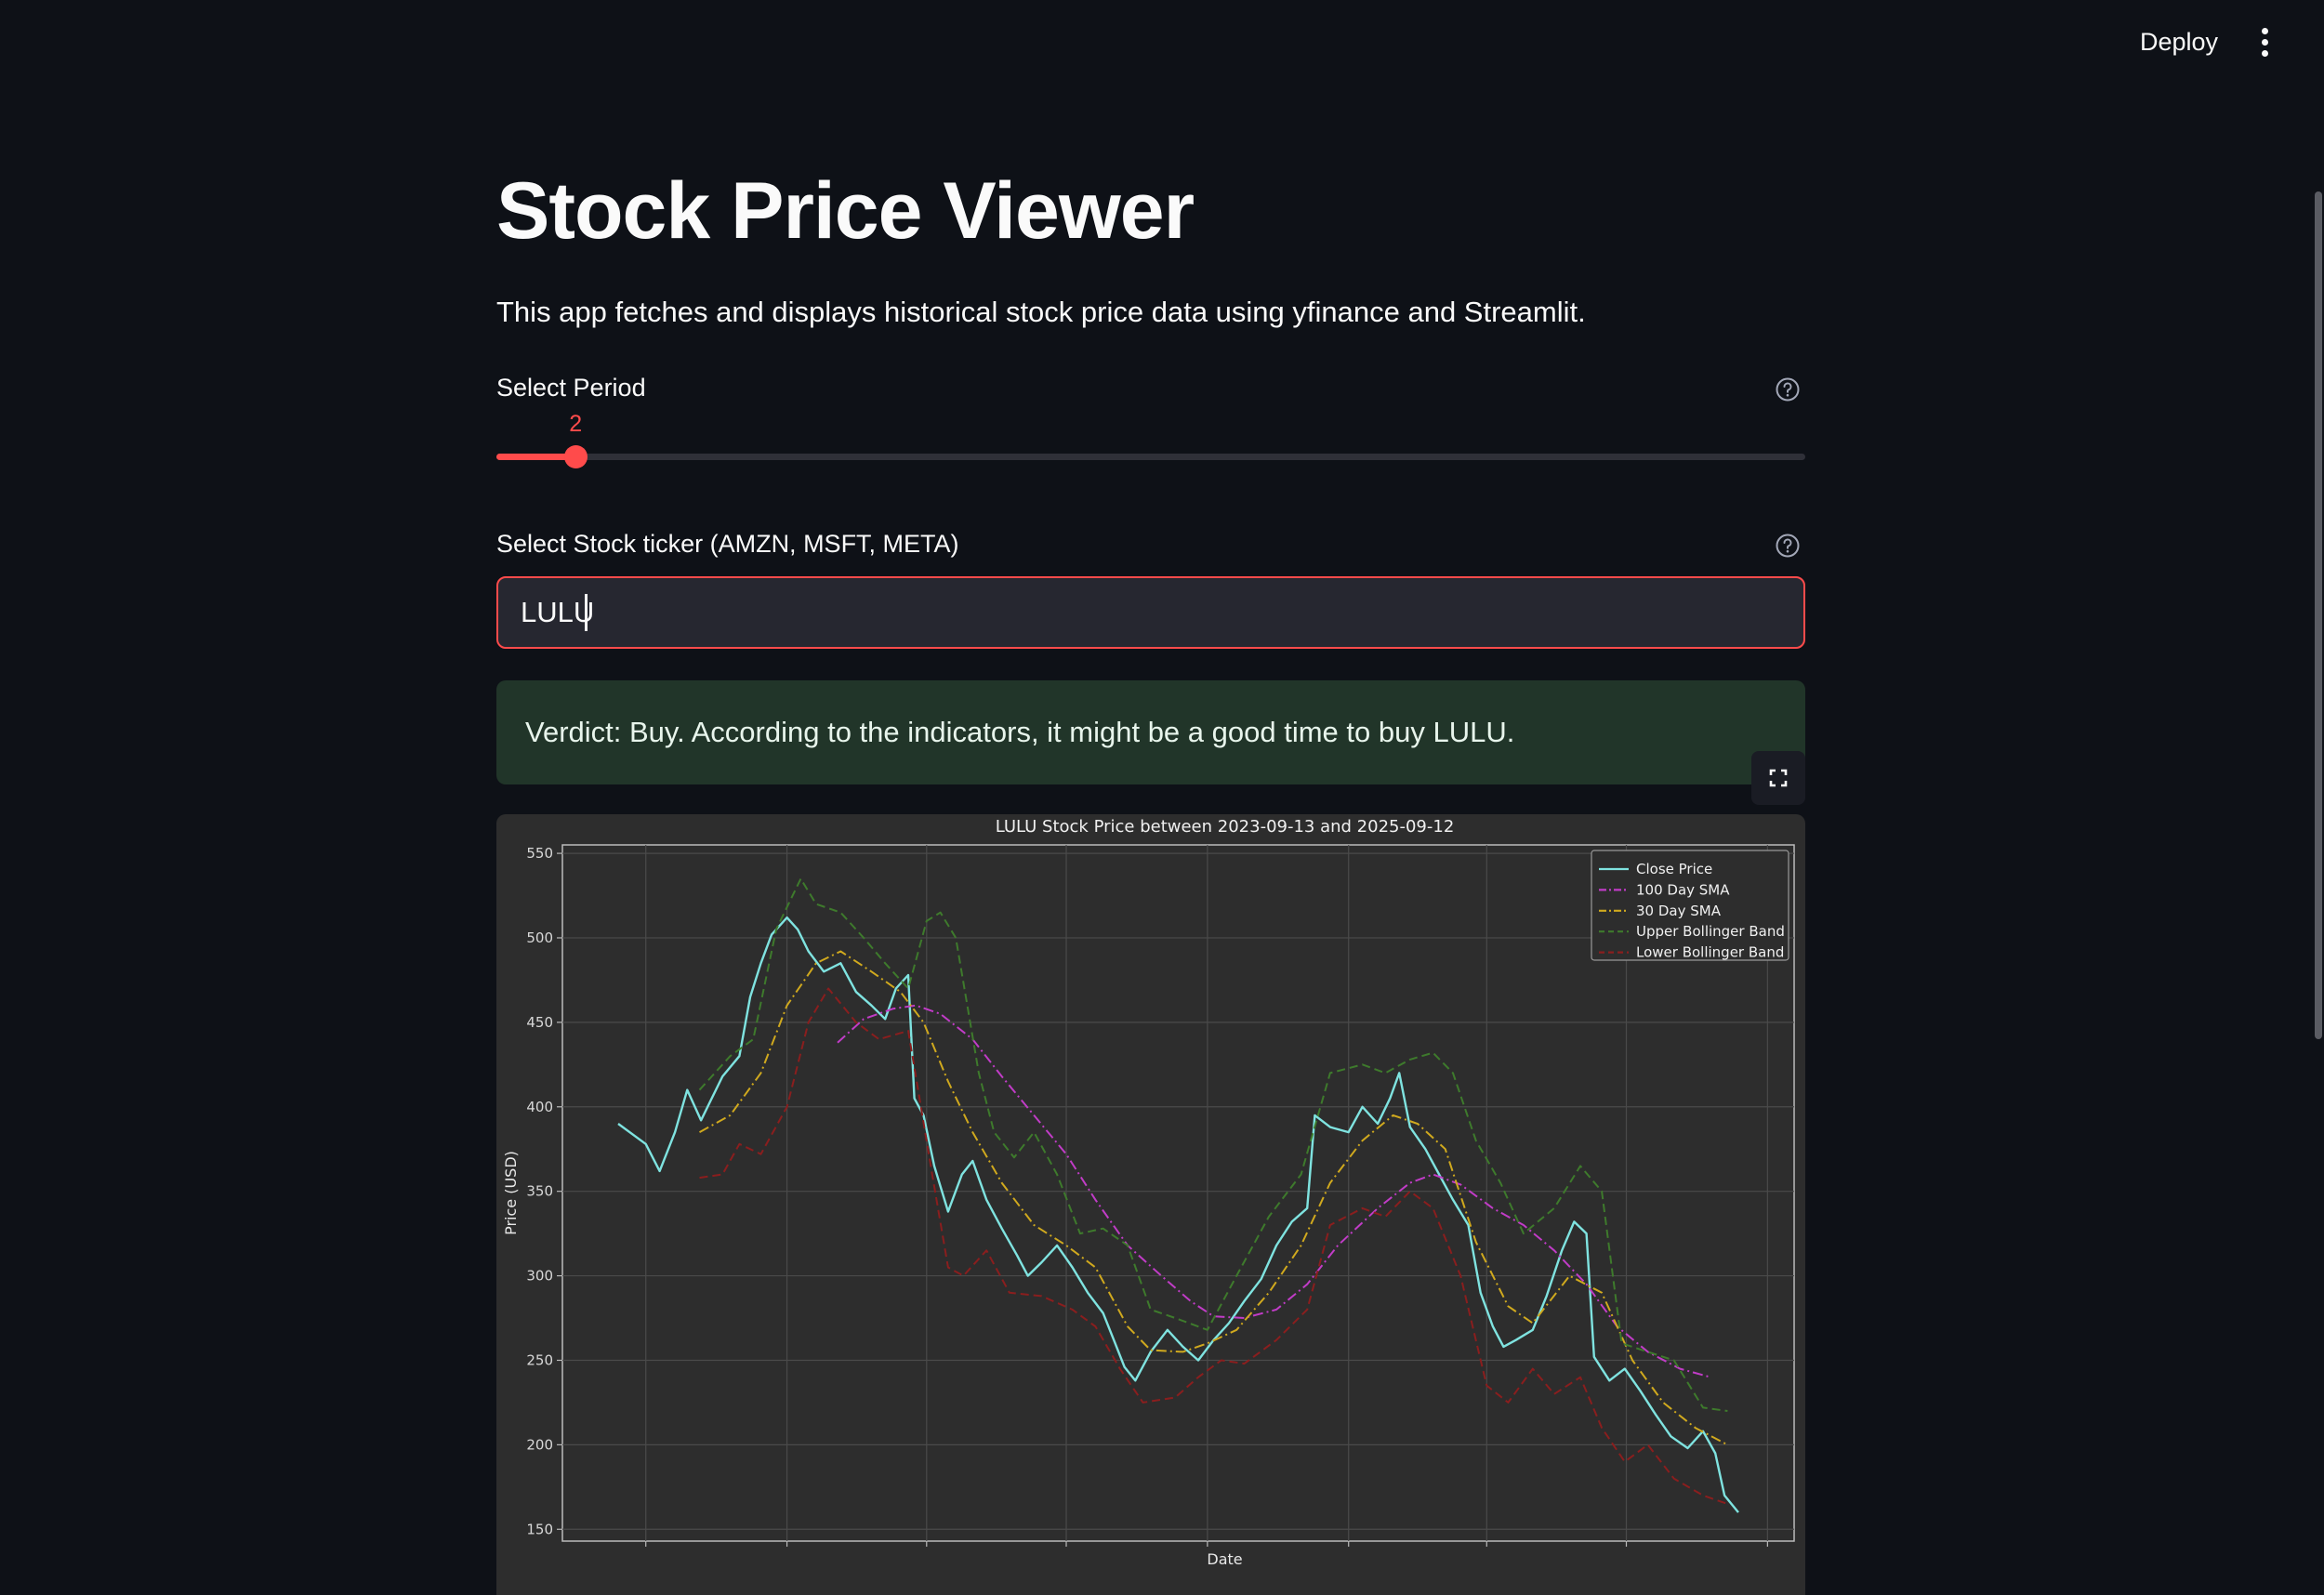 This screenshot has height=1595, width=2324. Describe the element at coordinates (1674, 869) in the screenshot. I see `legend-label: Close Price` at that location.